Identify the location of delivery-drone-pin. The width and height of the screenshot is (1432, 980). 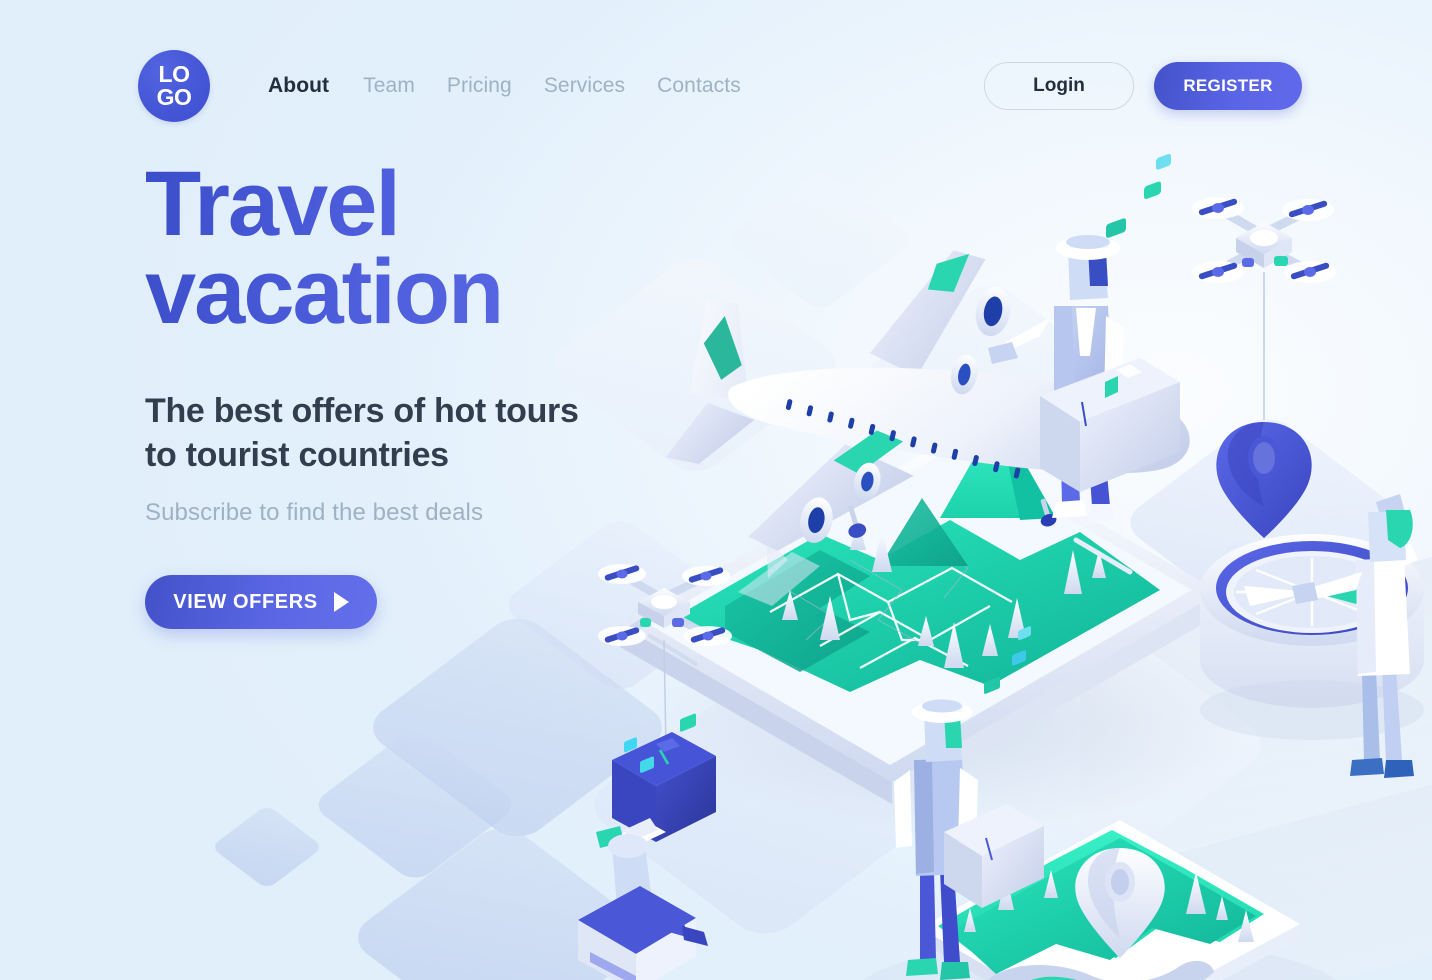
(1264, 367).